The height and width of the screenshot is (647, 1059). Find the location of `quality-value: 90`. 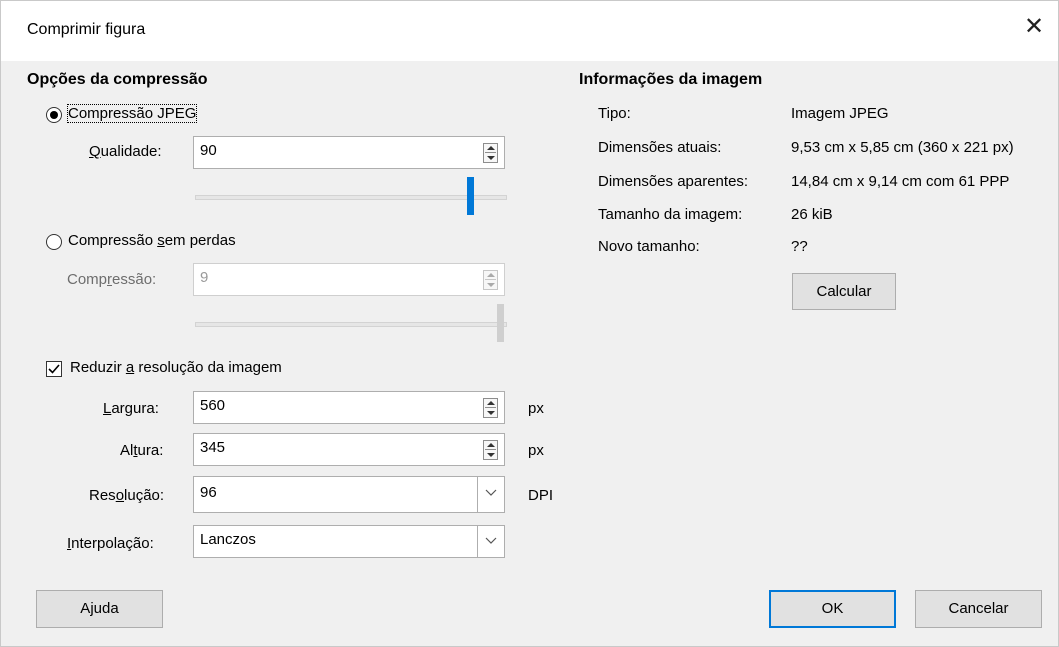

quality-value: 90 is located at coordinates (208, 150).